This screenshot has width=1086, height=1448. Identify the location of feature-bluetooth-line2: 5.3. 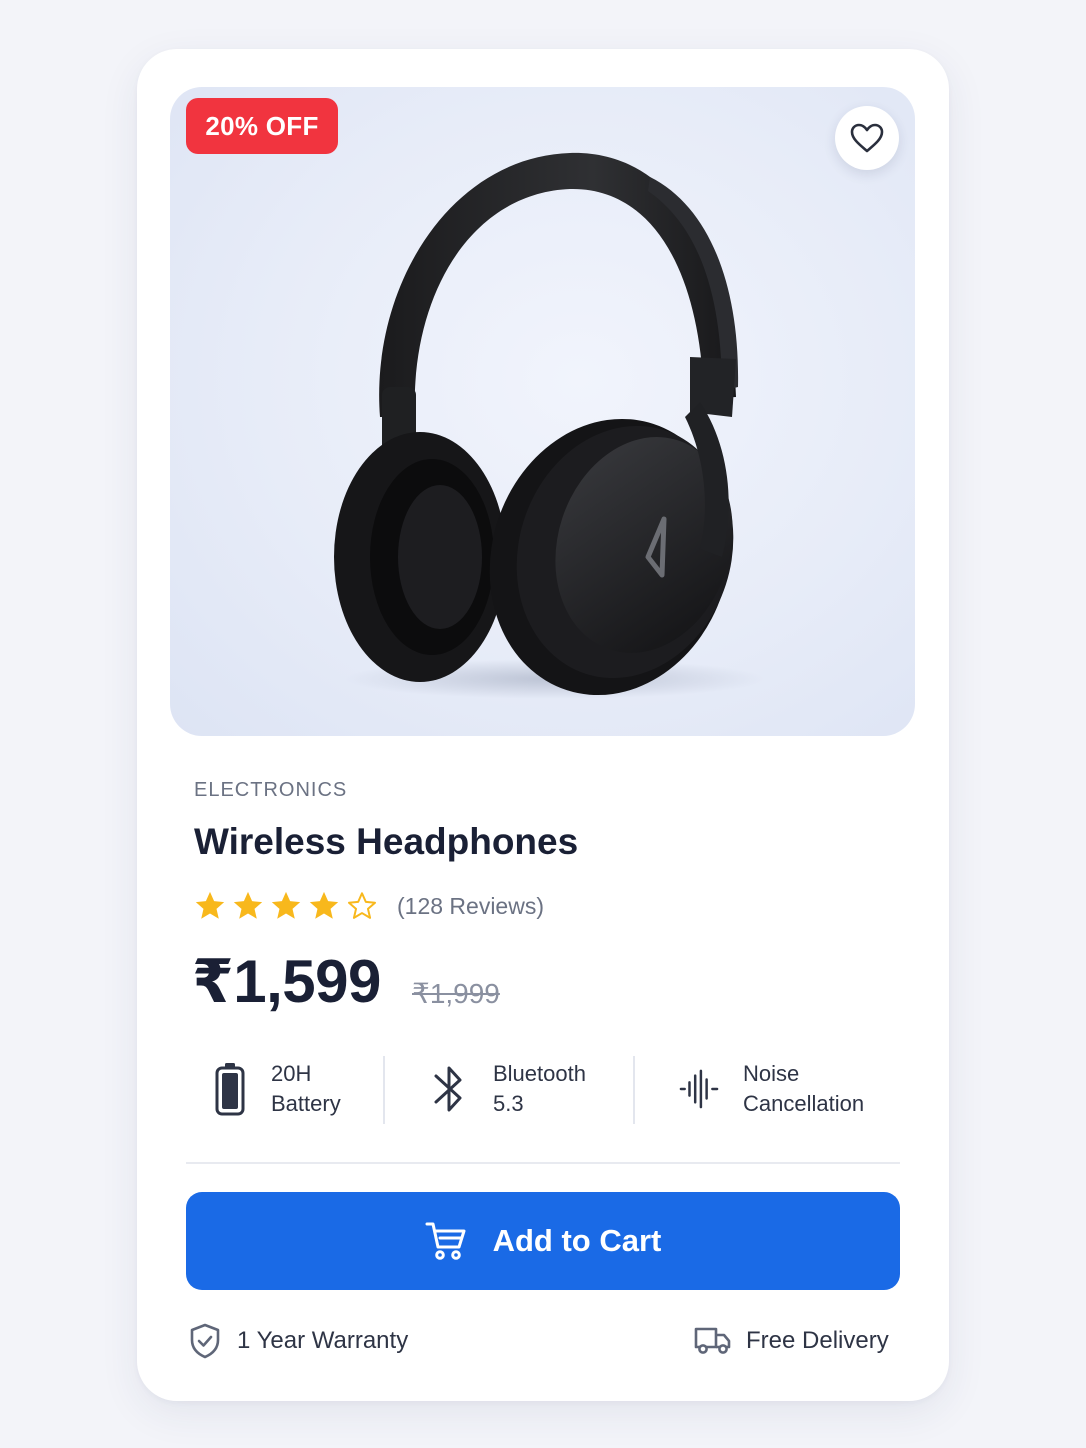
(508, 1103).